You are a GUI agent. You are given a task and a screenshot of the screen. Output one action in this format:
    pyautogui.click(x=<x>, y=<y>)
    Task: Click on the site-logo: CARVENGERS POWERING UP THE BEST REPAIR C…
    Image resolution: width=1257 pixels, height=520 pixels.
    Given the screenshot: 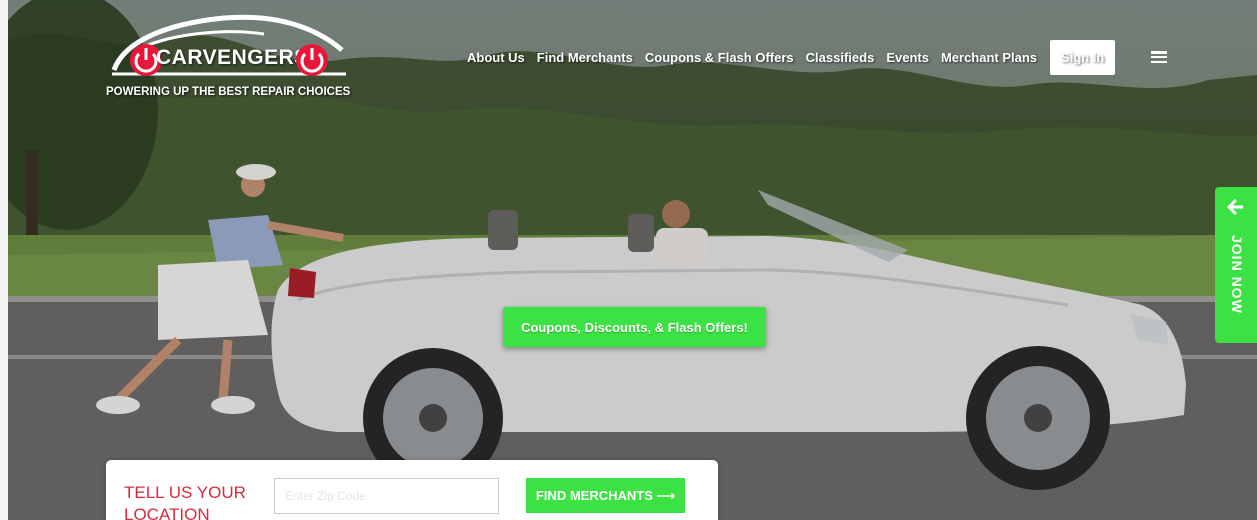 What is the action you would take?
    pyautogui.click(x=229, y=57)
    